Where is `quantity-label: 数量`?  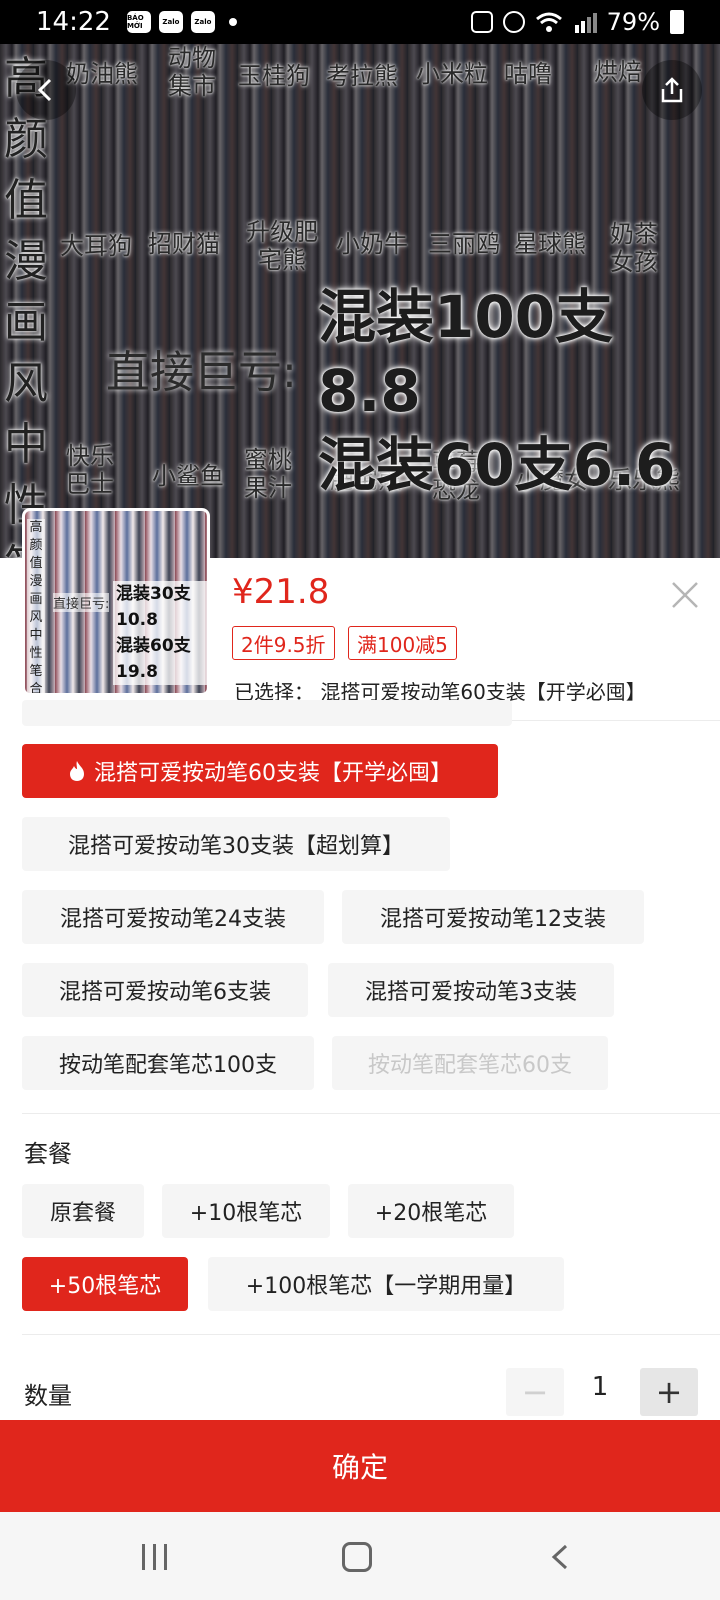
quantity-label: 数量 is located at coordinates (48, 1396).